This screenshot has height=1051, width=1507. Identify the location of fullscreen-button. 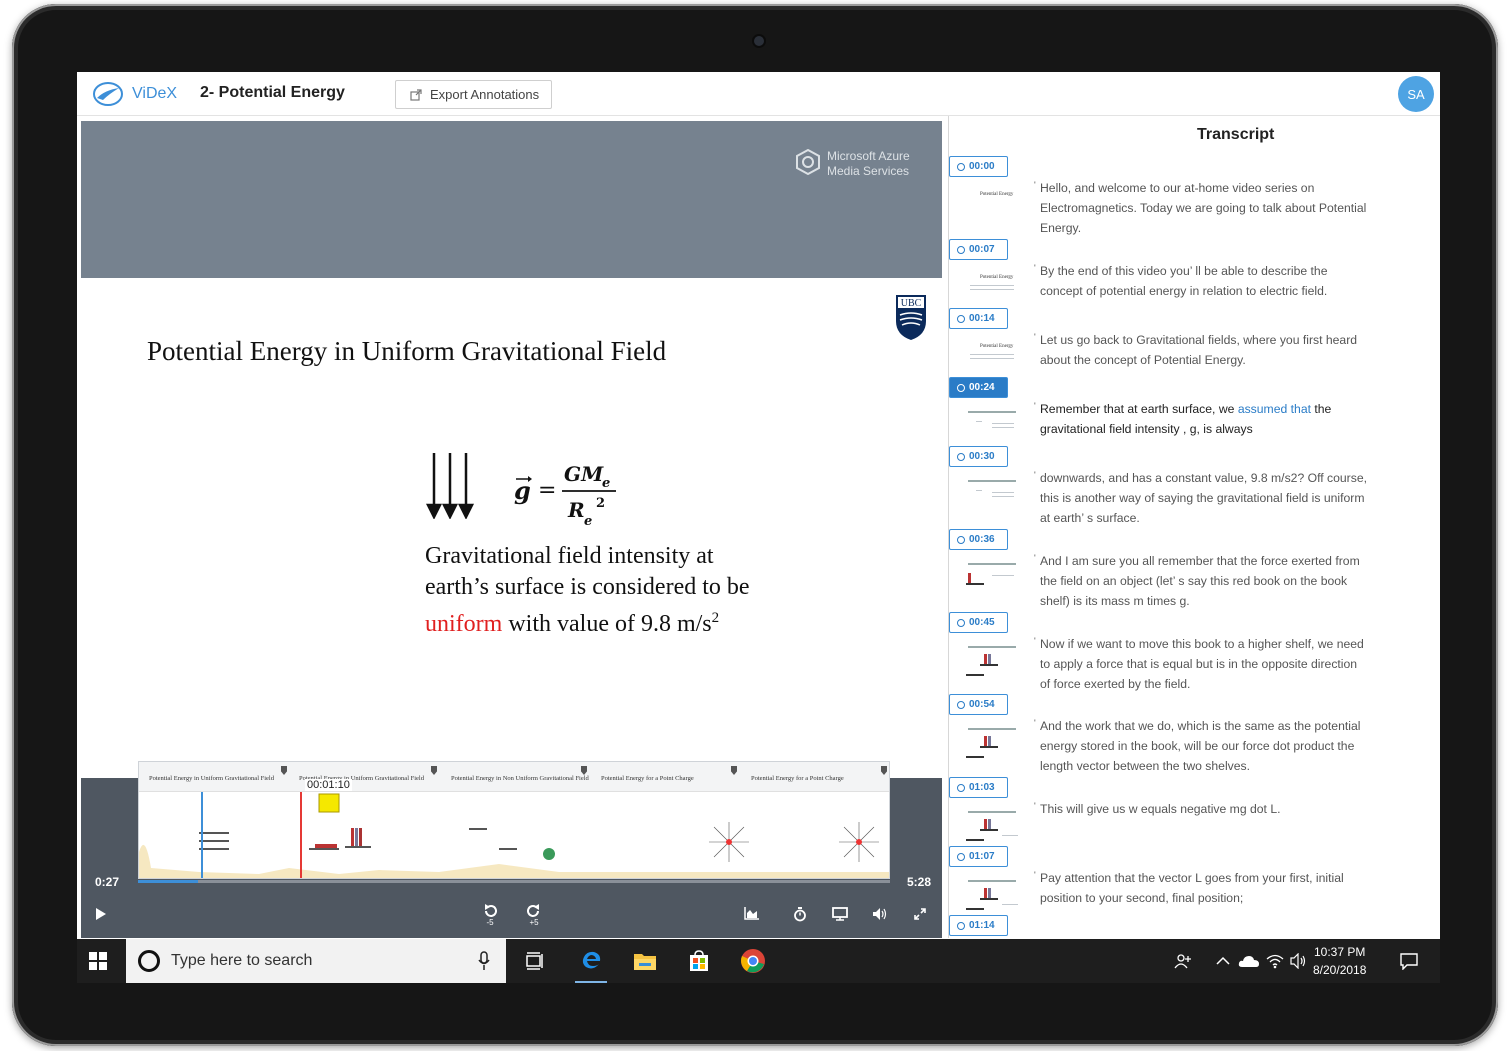
(920, 914).